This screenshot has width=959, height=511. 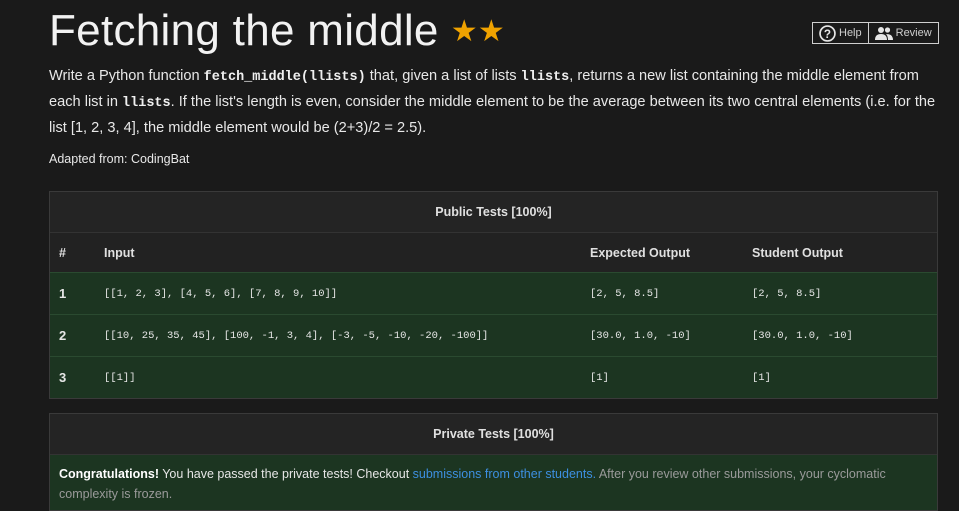 What do you see at coordinates (347, 253) in the screenshot?
I see `col-header-input: Input` at bounding box center [347, 253].